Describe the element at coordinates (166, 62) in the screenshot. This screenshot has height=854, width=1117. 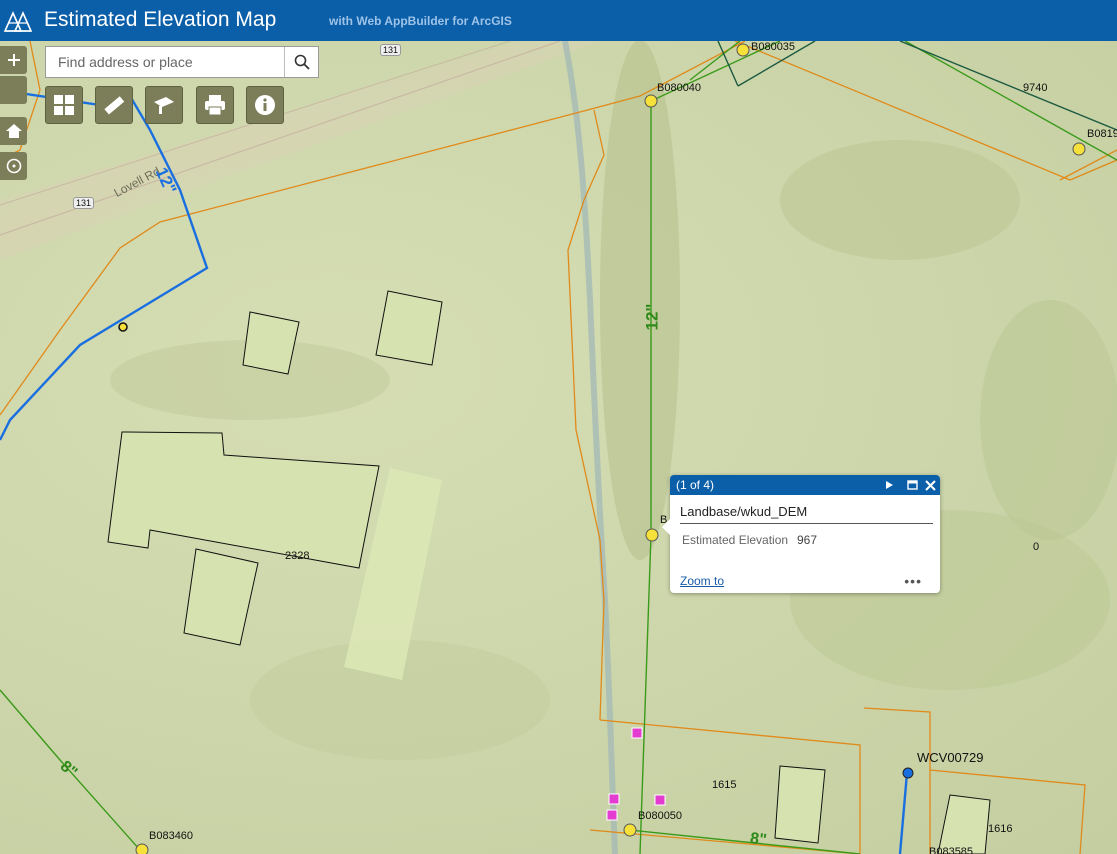
I see `search-input` at that location.